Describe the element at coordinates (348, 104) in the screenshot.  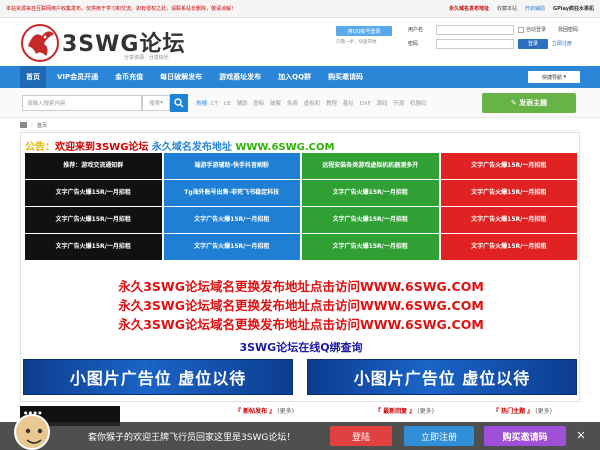
I see `hot-word: 基址` at that location.